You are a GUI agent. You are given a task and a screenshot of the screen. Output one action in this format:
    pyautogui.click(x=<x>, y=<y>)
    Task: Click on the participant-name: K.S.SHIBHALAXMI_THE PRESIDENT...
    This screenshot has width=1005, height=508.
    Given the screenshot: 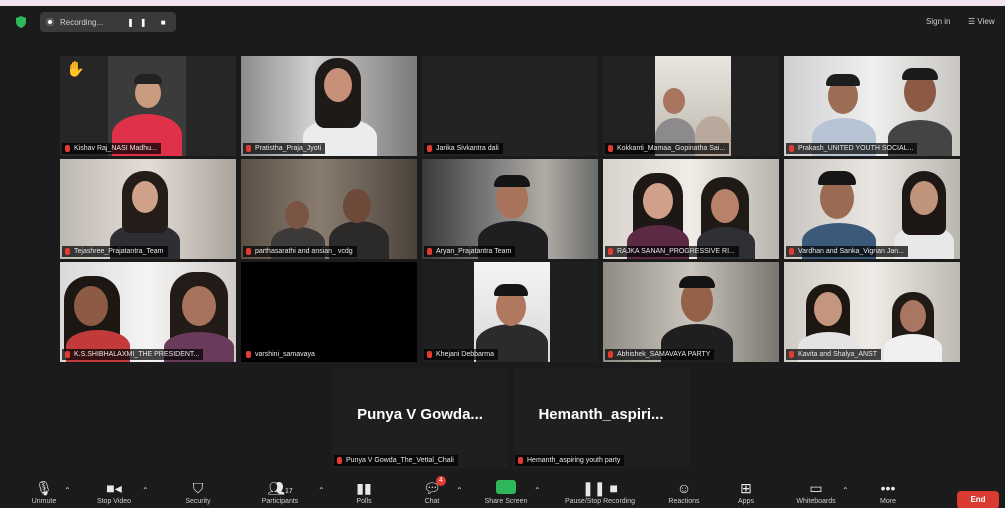 What is the action you would take?
    pyautogui.click(x=137, y=354)
    